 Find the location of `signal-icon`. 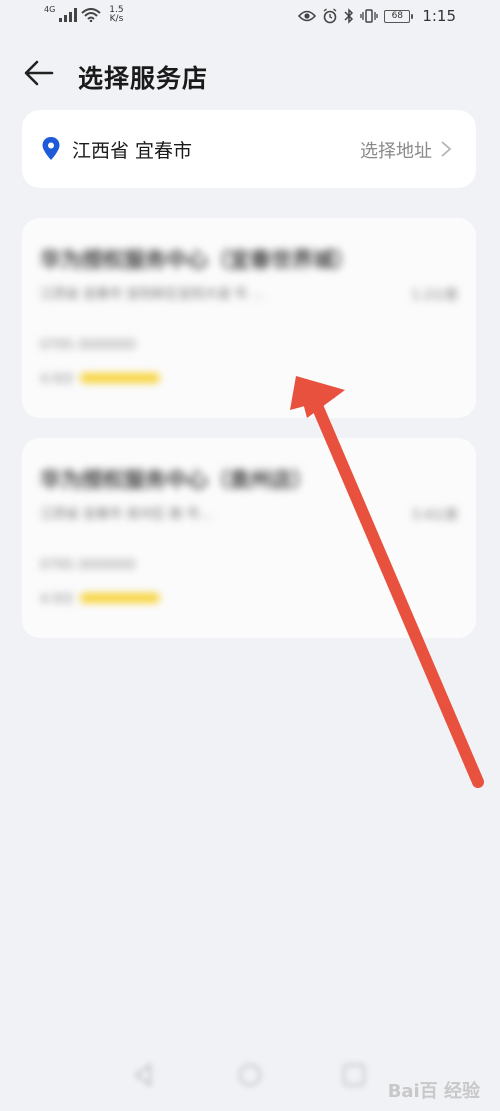

signal-icon is located at coordinates (68, 15).